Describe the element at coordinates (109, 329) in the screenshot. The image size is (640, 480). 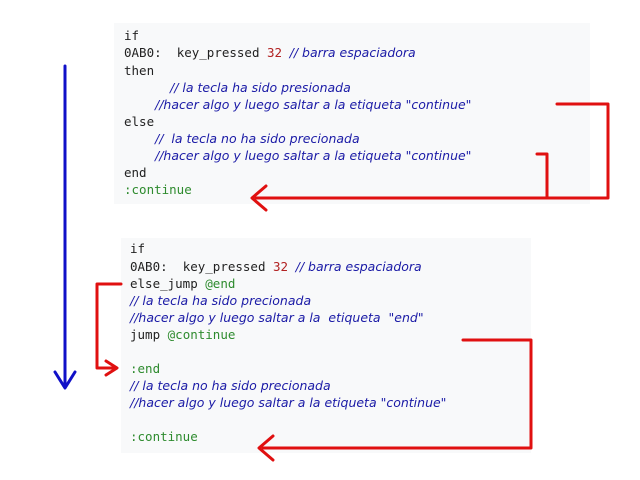
I see `jump-arrow-else-jump-to-end` at that location.